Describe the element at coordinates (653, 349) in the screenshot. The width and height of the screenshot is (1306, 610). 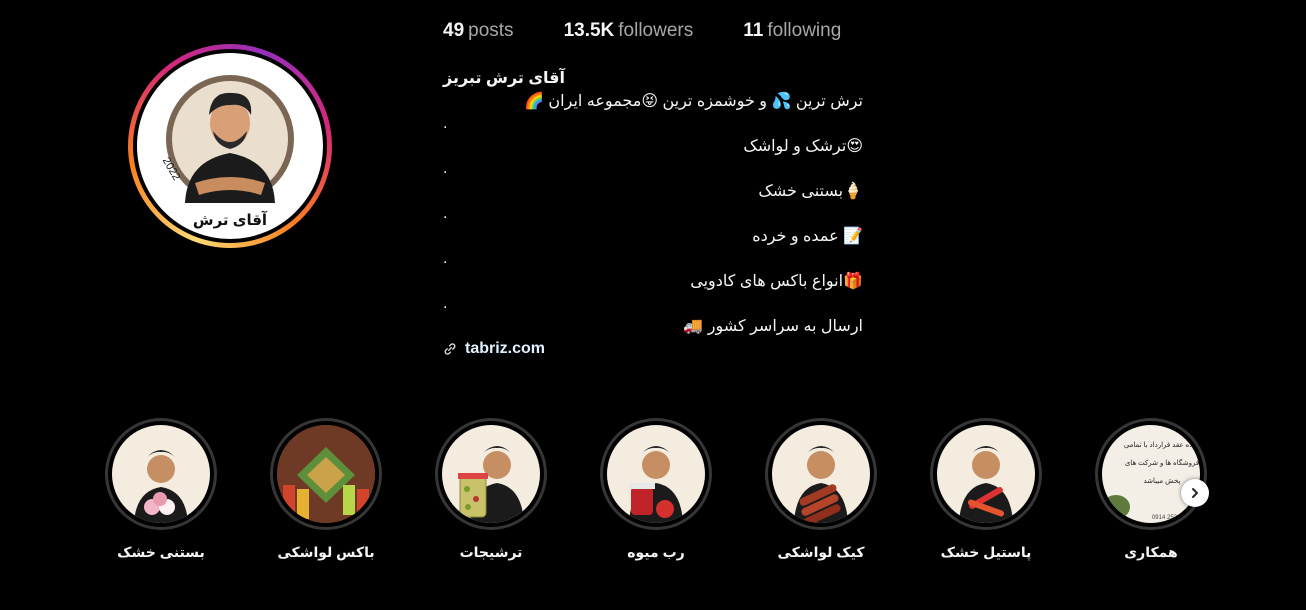
I see `profile-link: tabriz.com` at that location.